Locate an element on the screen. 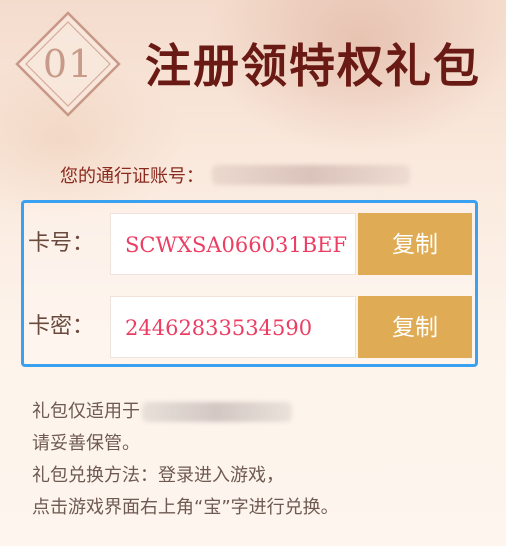  card-number-field: SCWXSA066031BEF is located at coordinates (233, 244).